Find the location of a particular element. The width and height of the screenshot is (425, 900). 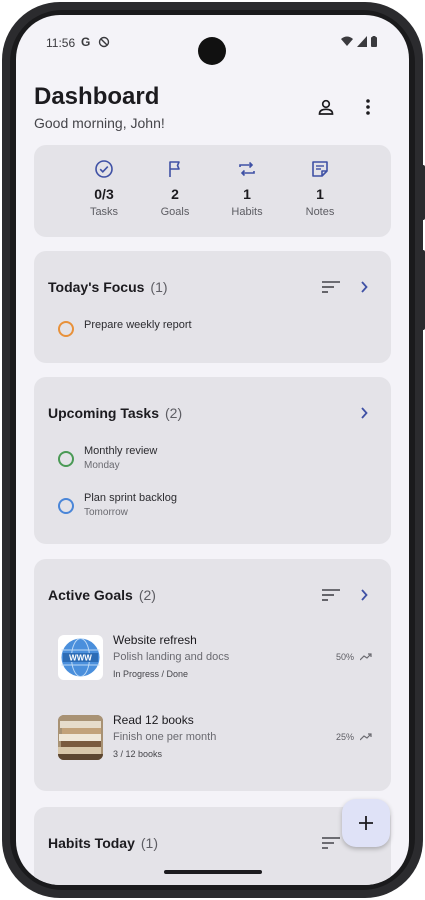

card-header-title: Habits Today (1) is located at coordinates (103, 843).